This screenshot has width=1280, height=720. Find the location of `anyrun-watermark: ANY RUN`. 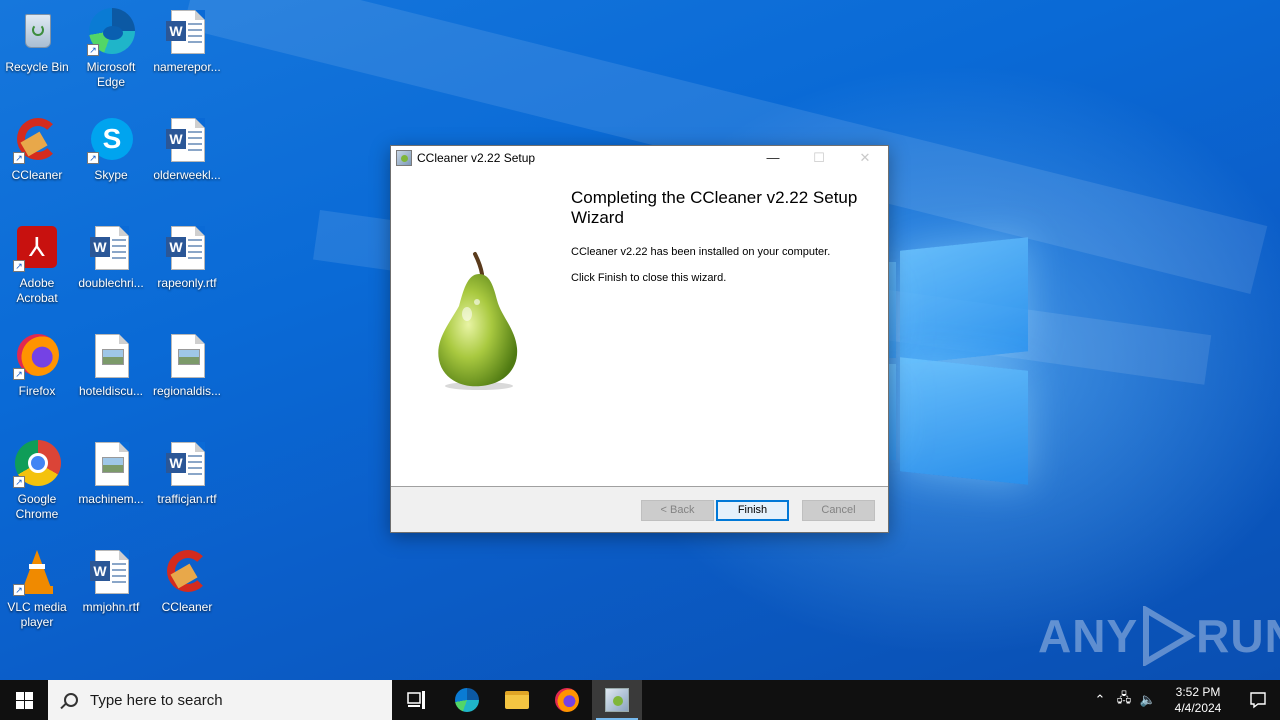

anyrun-watermark: ANY RUN is located at coordinates (1159, 636).